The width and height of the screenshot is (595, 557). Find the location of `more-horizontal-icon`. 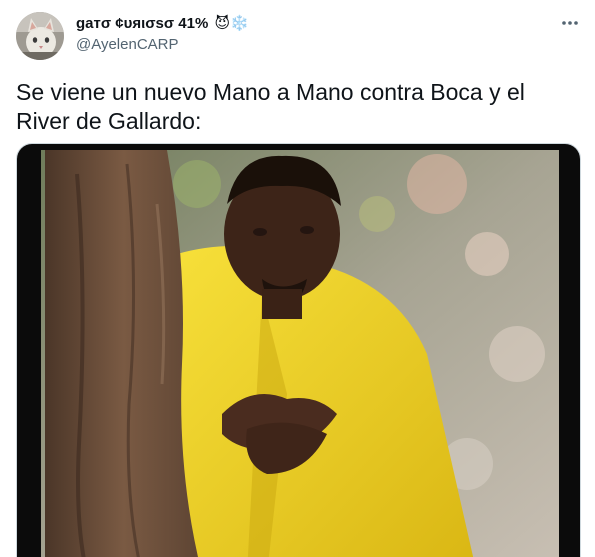

more-horizontal-icon is located at coordinates (570, 23).